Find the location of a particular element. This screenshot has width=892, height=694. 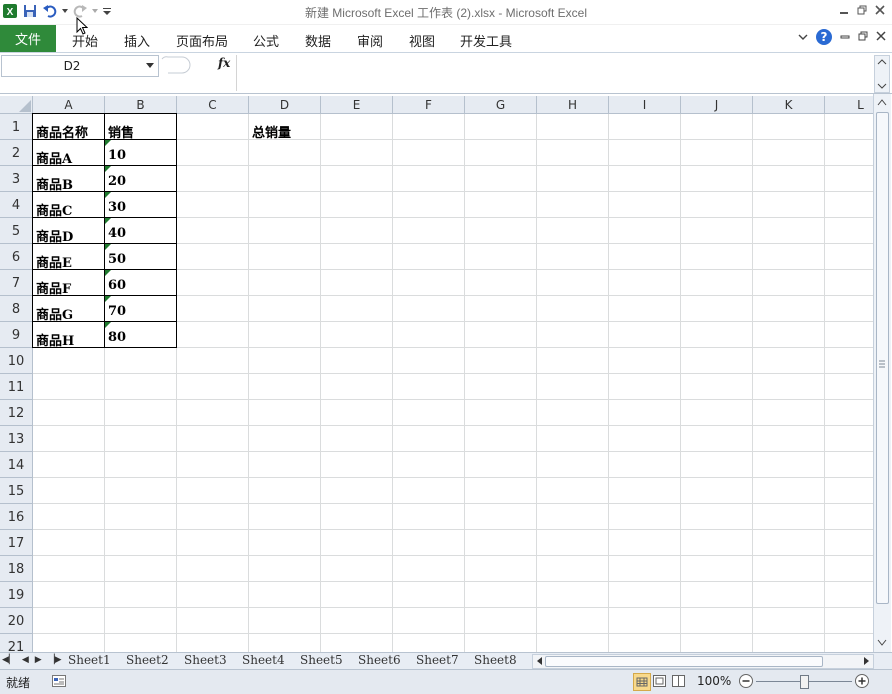

row-gridline is located at coordinates (453, 581).